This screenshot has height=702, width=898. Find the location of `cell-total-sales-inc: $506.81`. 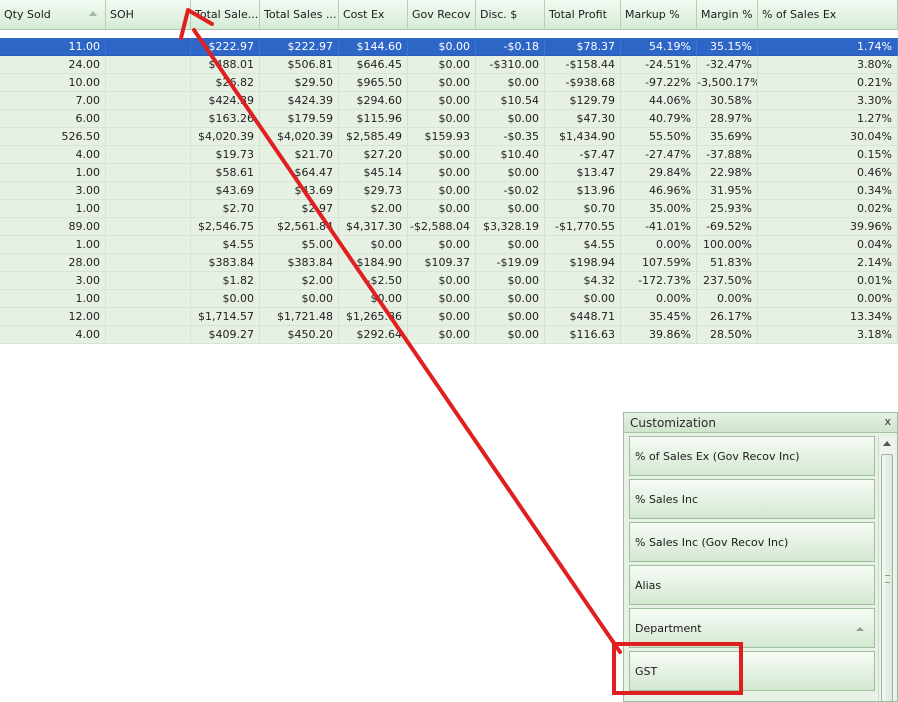

cell-total-sales-inc: $506.81 is located at coordinates (299, 65).